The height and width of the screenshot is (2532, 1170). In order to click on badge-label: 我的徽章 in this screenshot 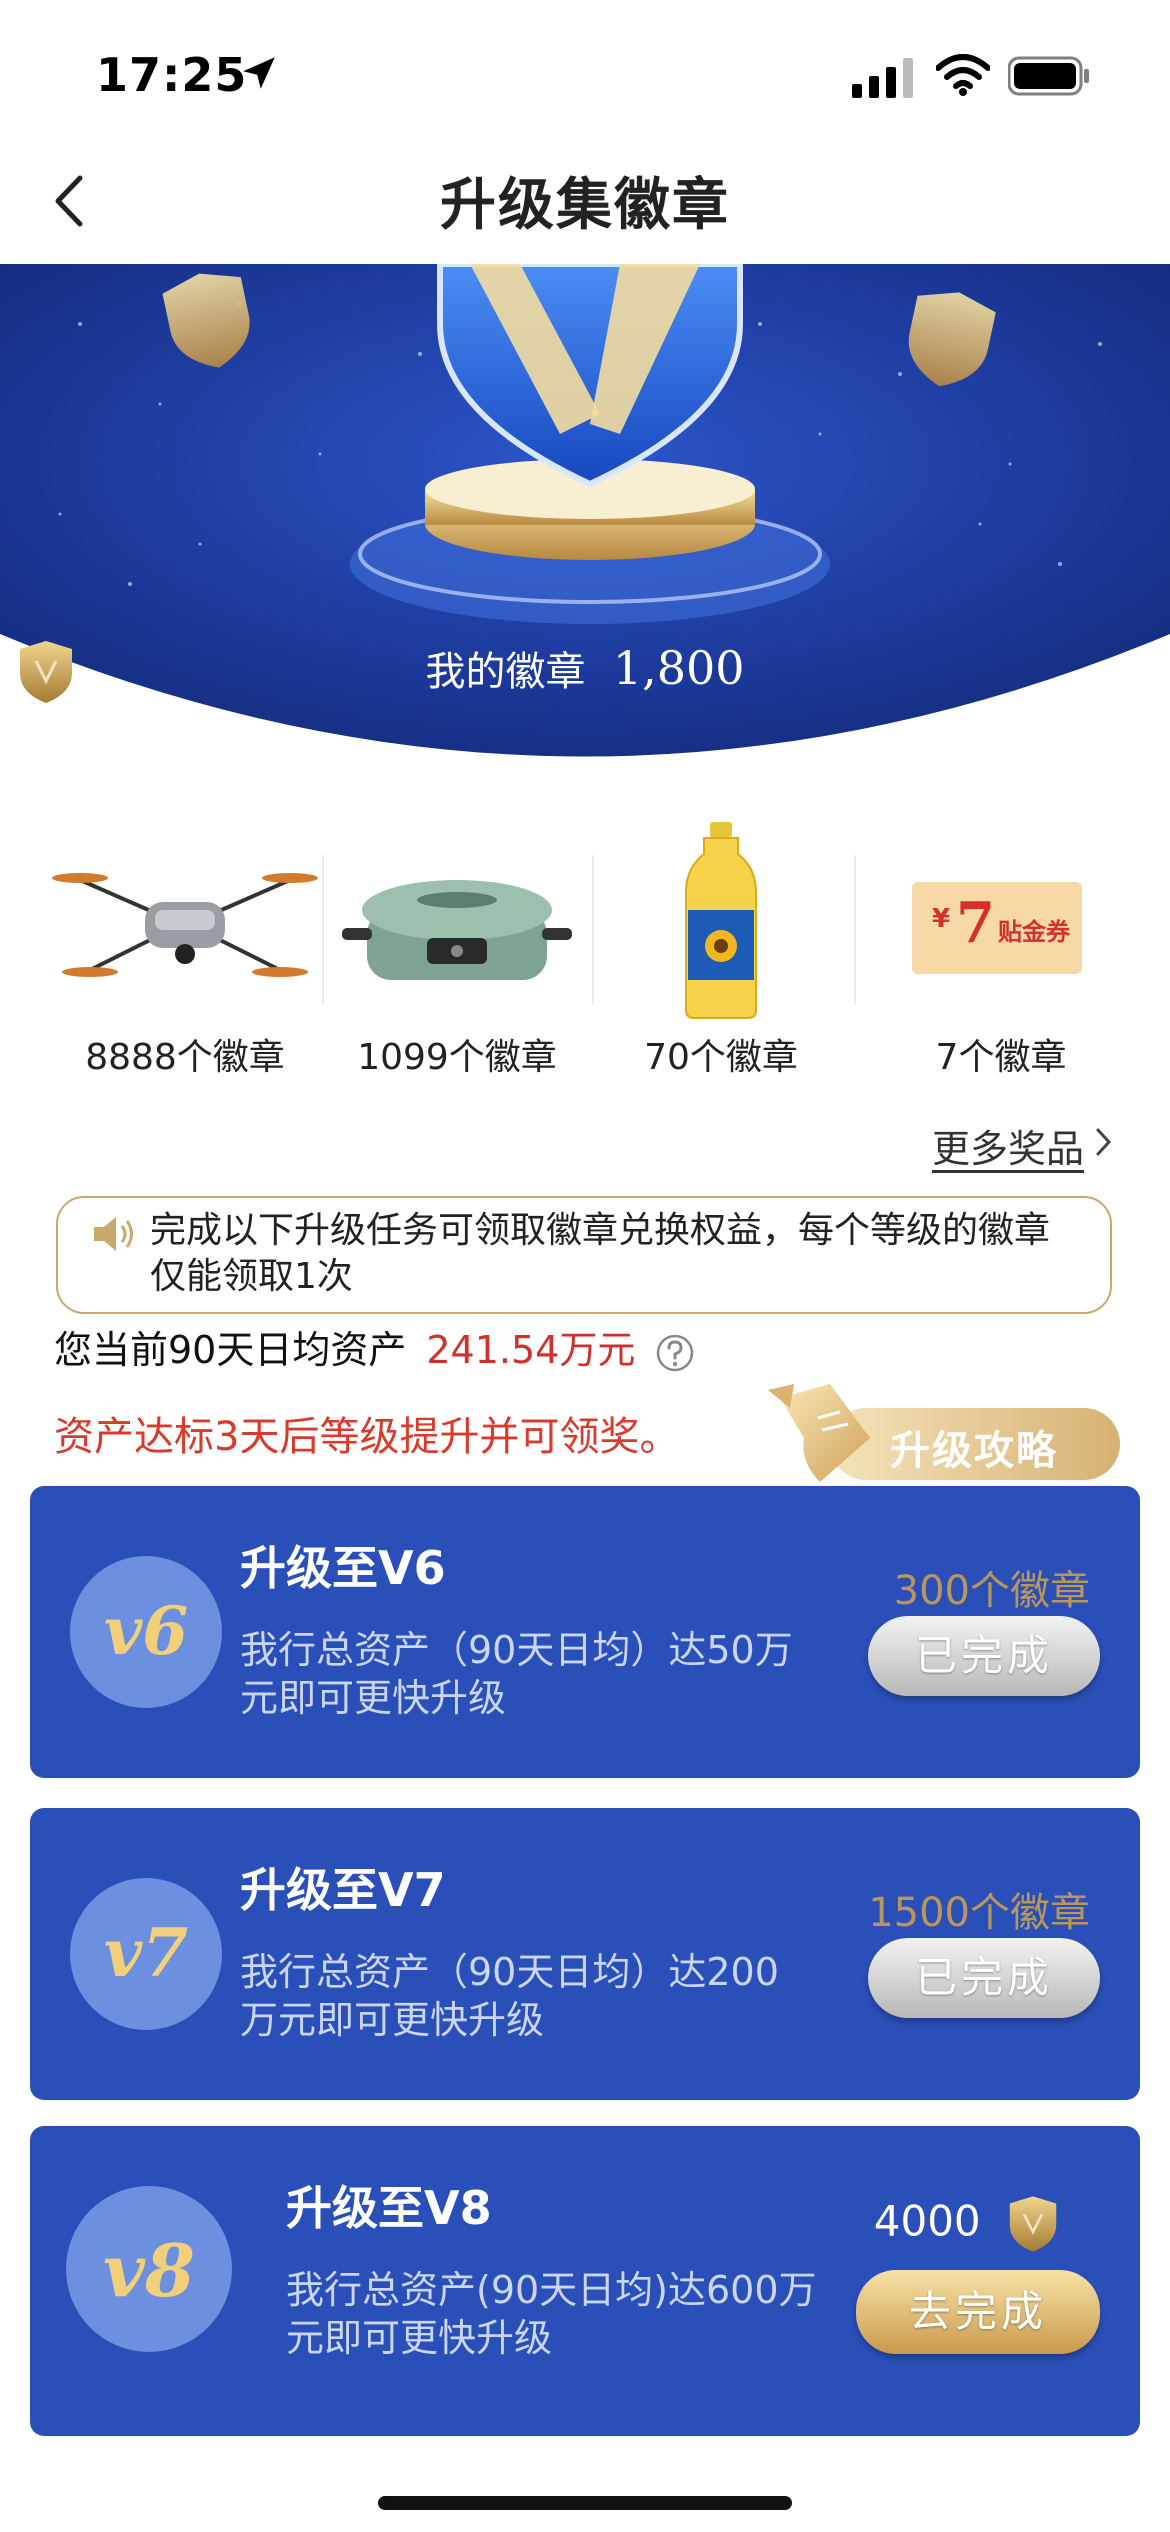, I will do `click(505, 672)`.